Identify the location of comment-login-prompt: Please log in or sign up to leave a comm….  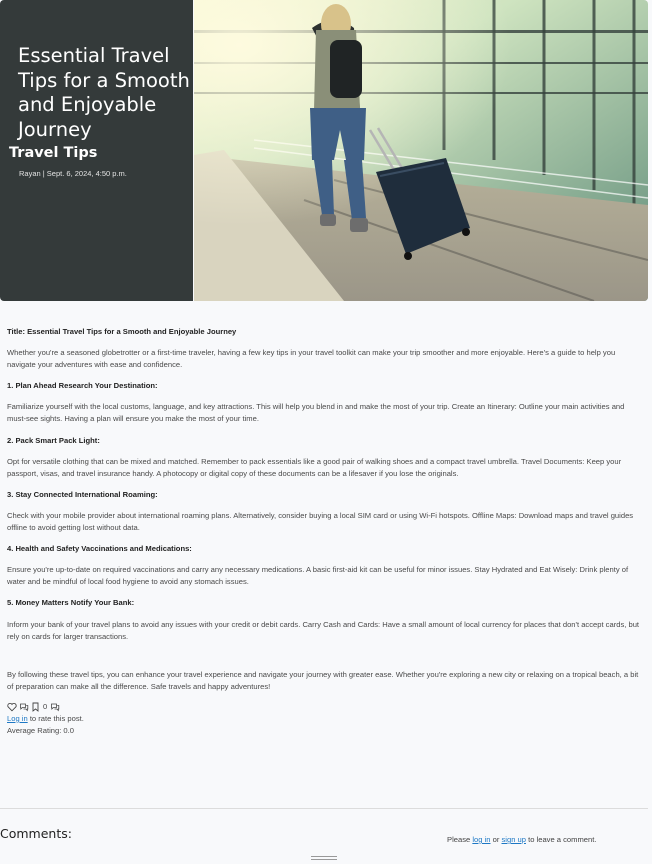
(521, 839).